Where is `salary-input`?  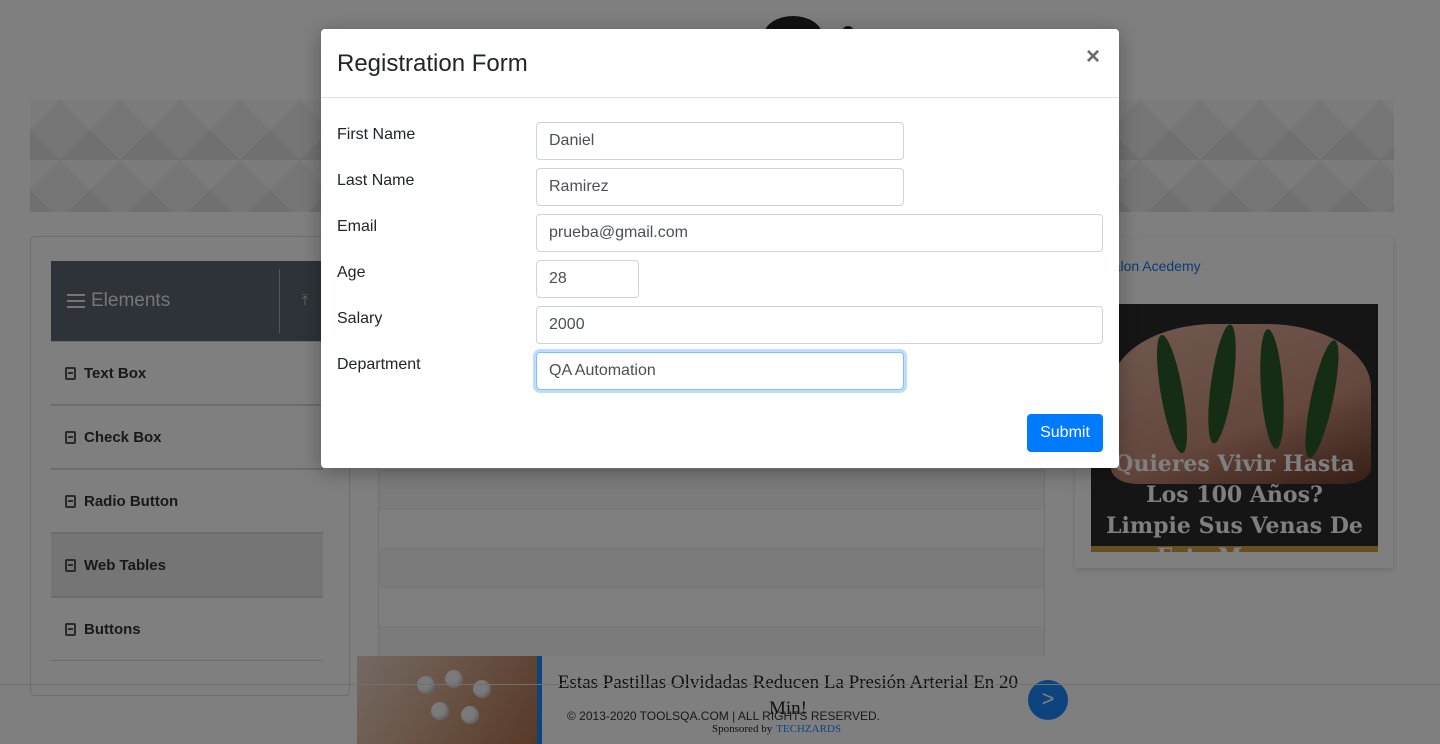
salary-input is located at coordinates (819, 325).